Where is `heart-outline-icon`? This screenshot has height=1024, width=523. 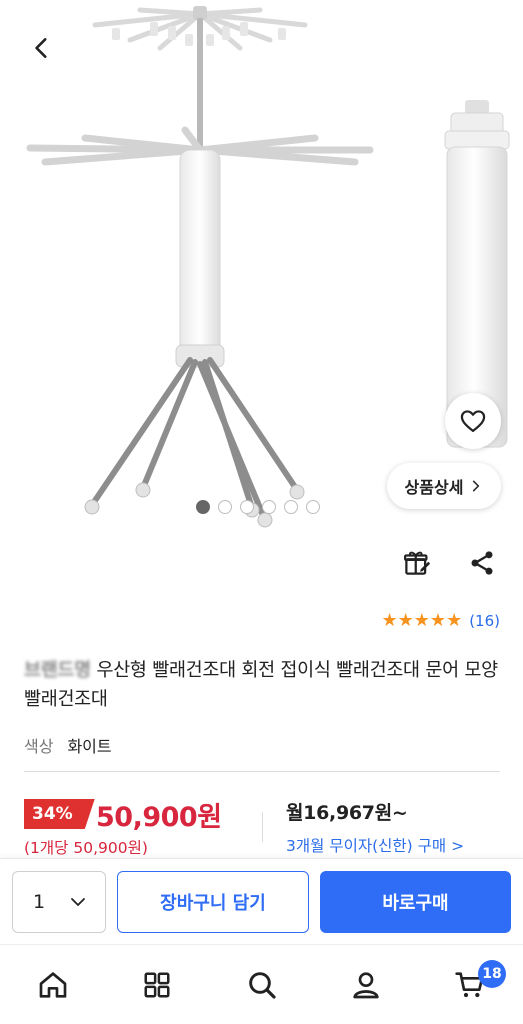 heart-outline-icon is located at coordinates (473, 421).